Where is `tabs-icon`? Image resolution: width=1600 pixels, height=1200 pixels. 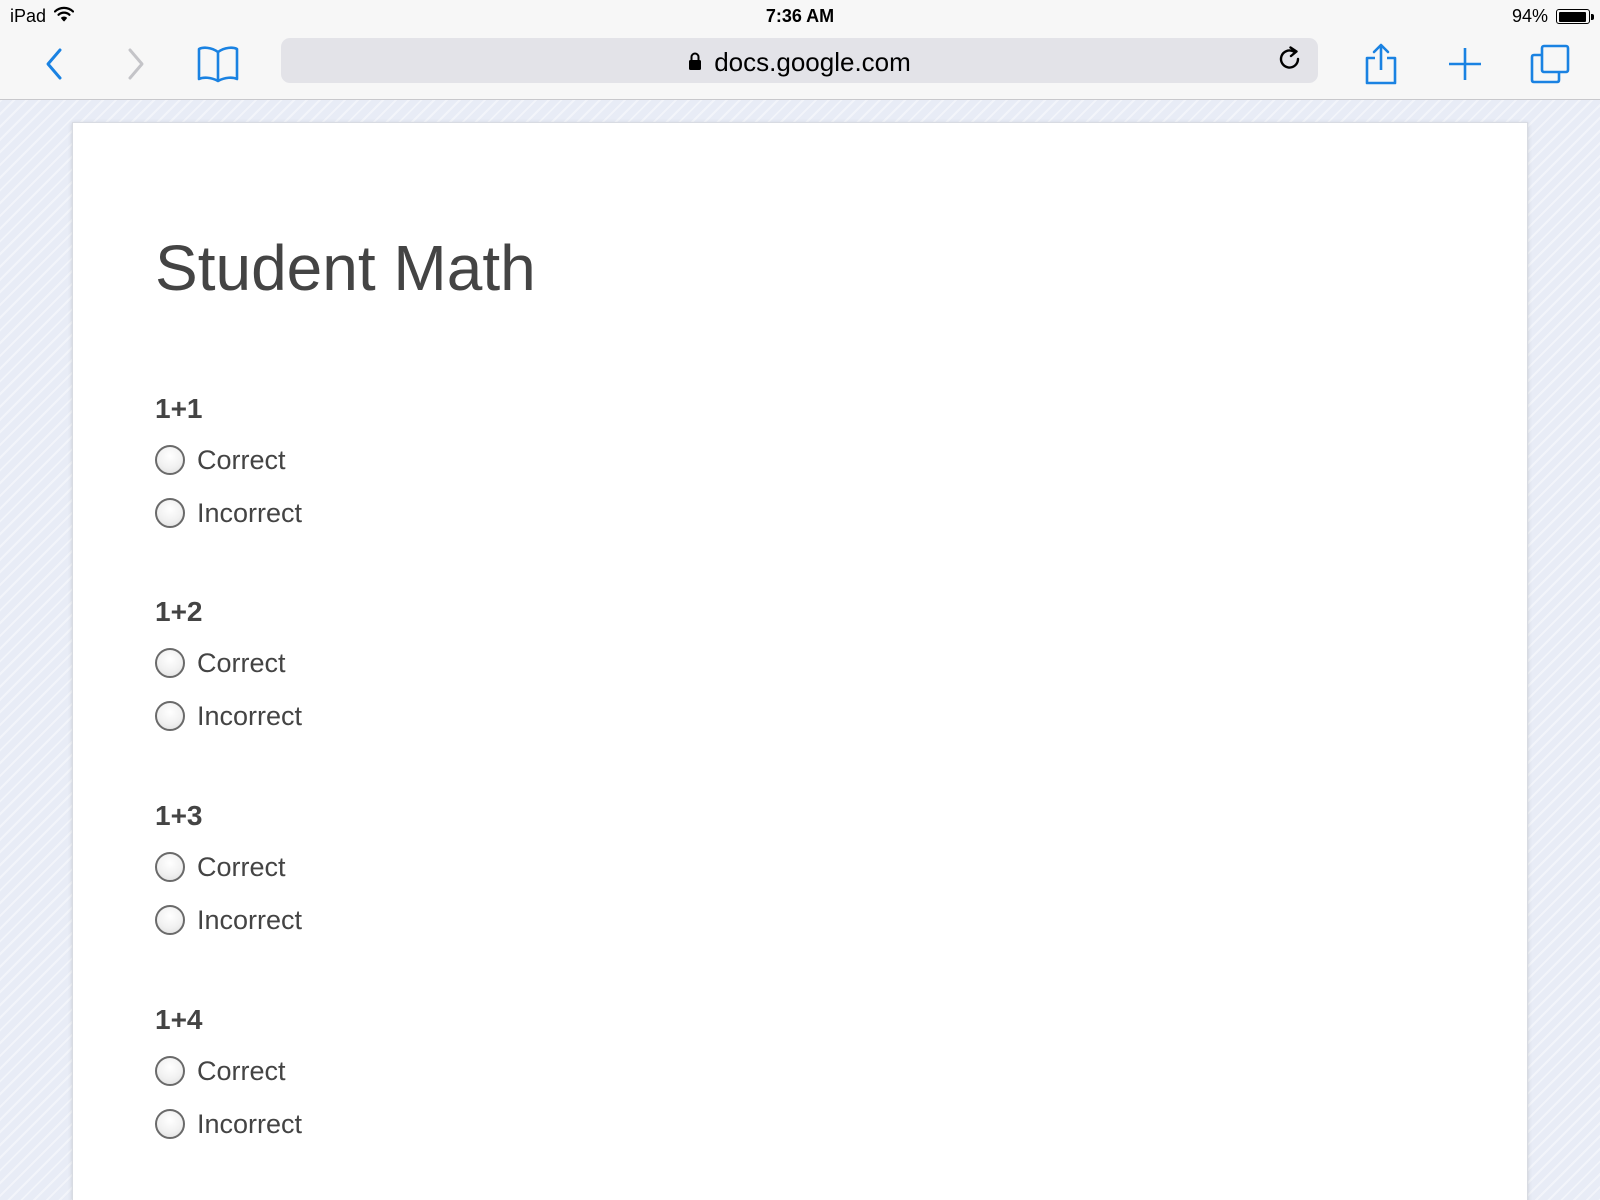
tabs-icon is located at coordinates (1550, 66).